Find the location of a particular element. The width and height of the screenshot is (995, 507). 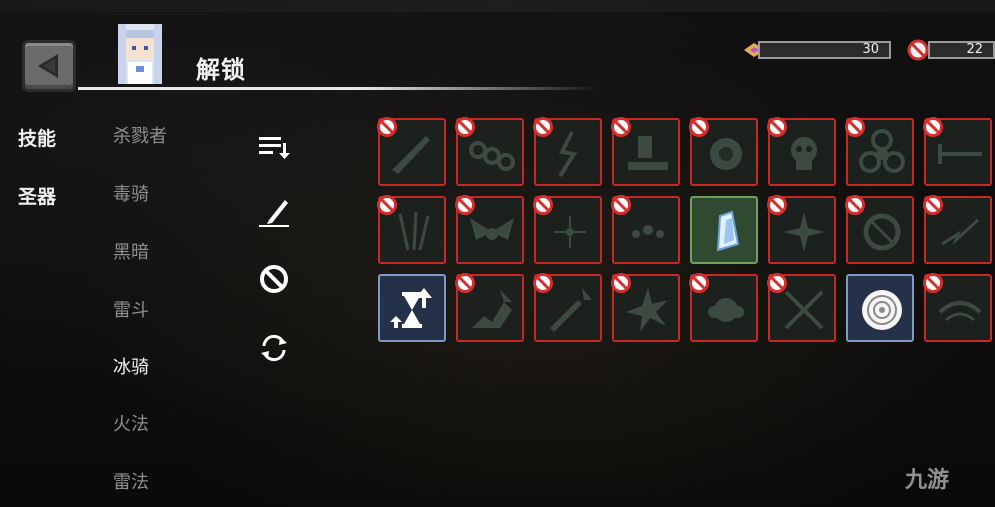

class-item: 雷斗 is located at coordinates (131, 309).